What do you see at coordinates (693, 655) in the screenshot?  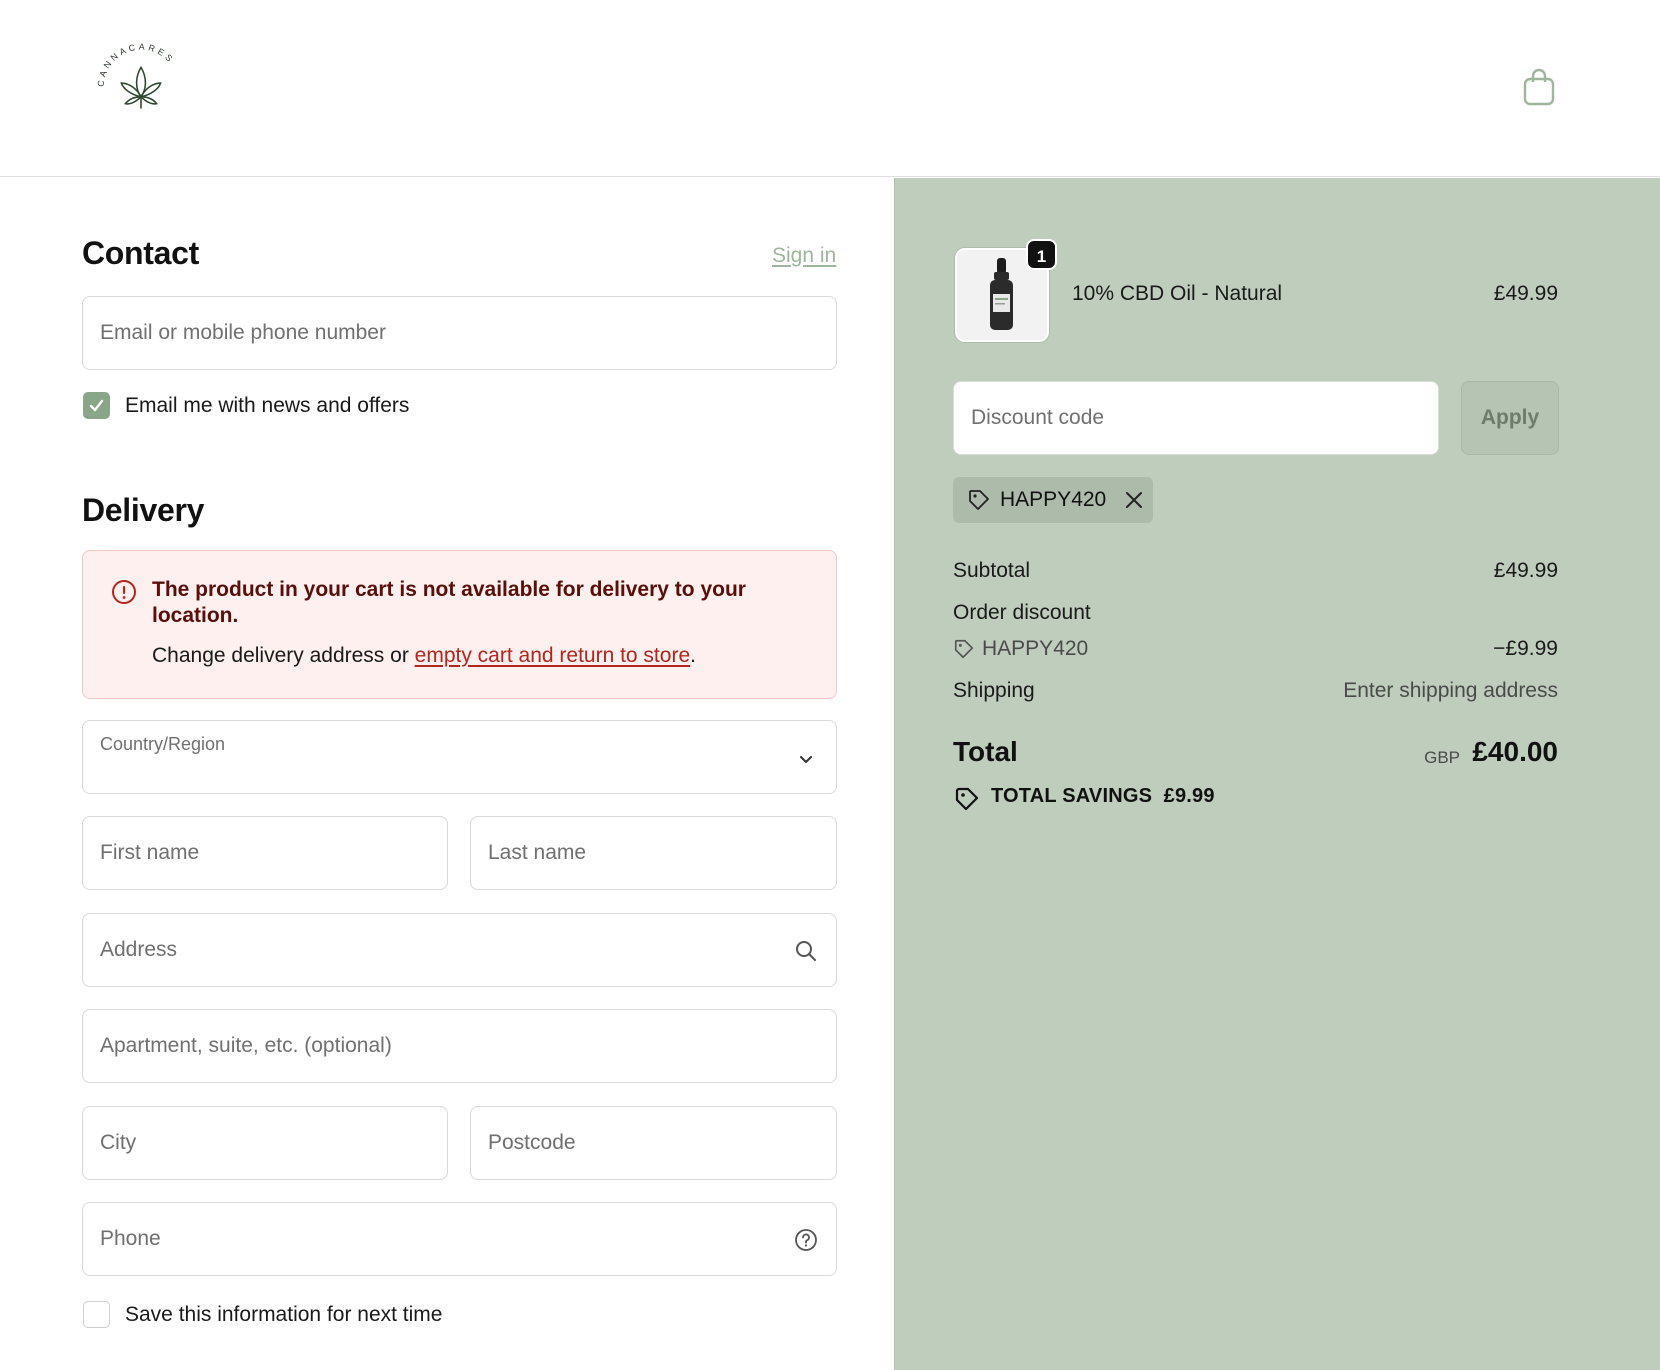 I see `error-body-suffix: .` at bounding box center [693, 655].